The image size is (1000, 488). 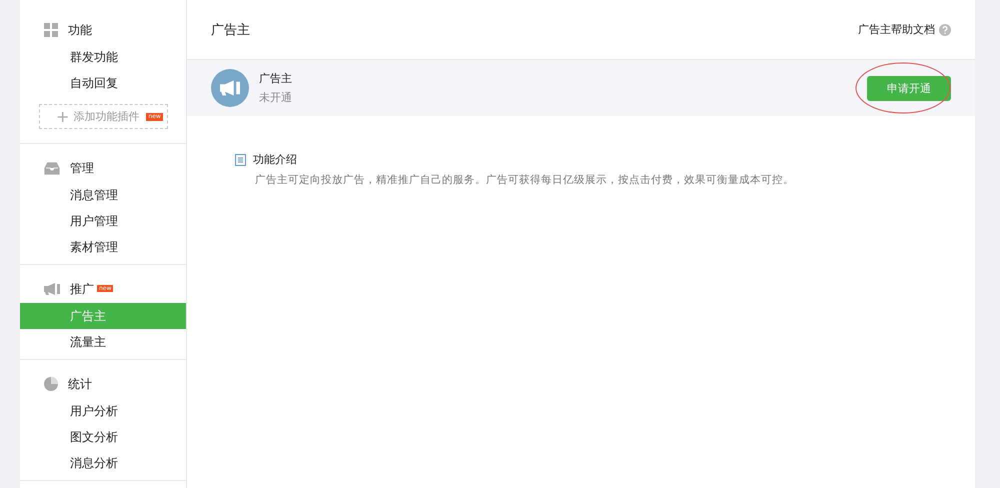 I want to click on megaphone-icon, so click(x=52, y=289).